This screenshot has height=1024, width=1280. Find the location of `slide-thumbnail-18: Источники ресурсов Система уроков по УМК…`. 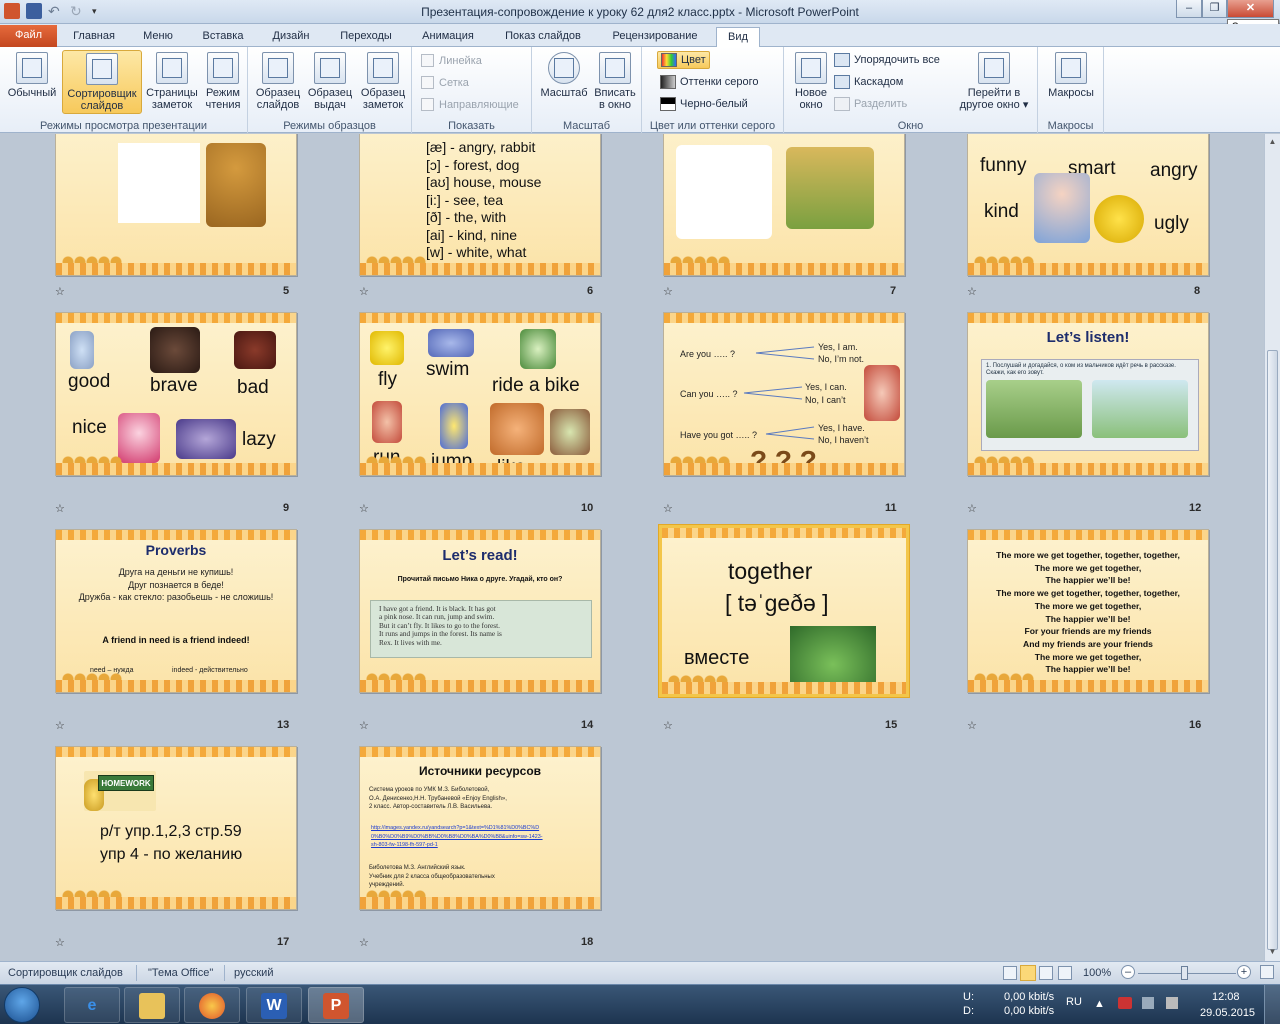

slide-thumbnail-18: Источники ресурсов Система уроков по УМК… is located at coordinates (480, 828).